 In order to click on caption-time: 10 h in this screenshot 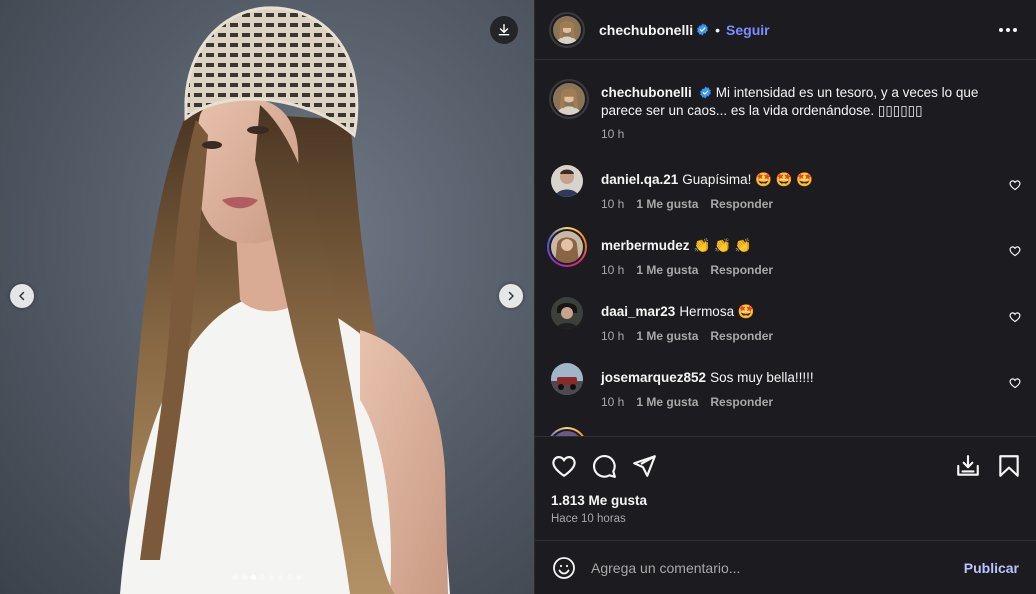, I will do `click(613, 134)`.